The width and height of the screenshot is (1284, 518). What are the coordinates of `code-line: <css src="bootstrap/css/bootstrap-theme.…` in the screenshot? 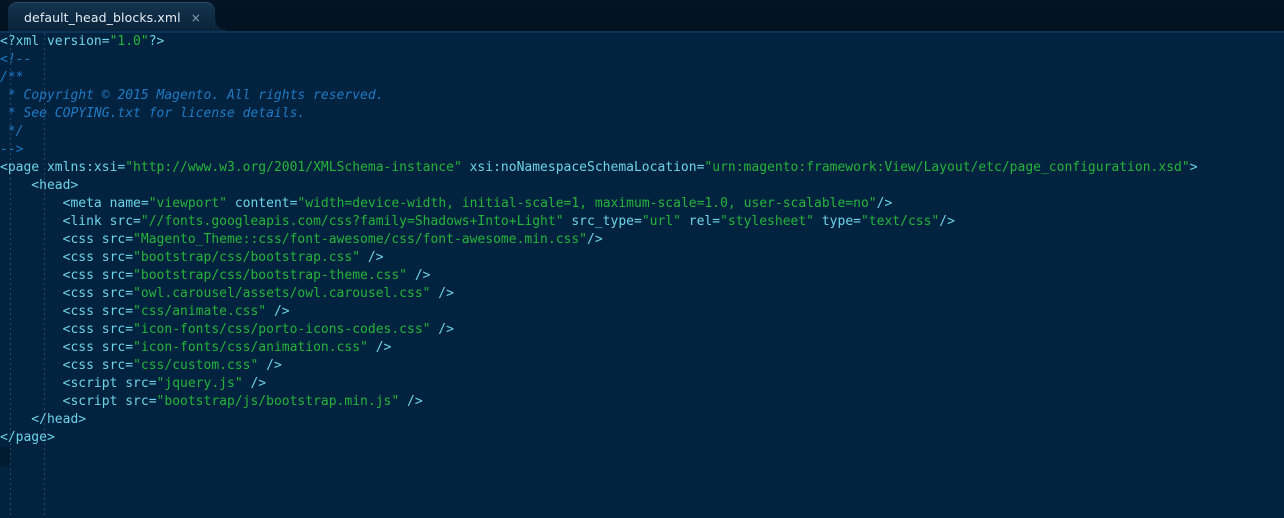 It's located at (599, 276).